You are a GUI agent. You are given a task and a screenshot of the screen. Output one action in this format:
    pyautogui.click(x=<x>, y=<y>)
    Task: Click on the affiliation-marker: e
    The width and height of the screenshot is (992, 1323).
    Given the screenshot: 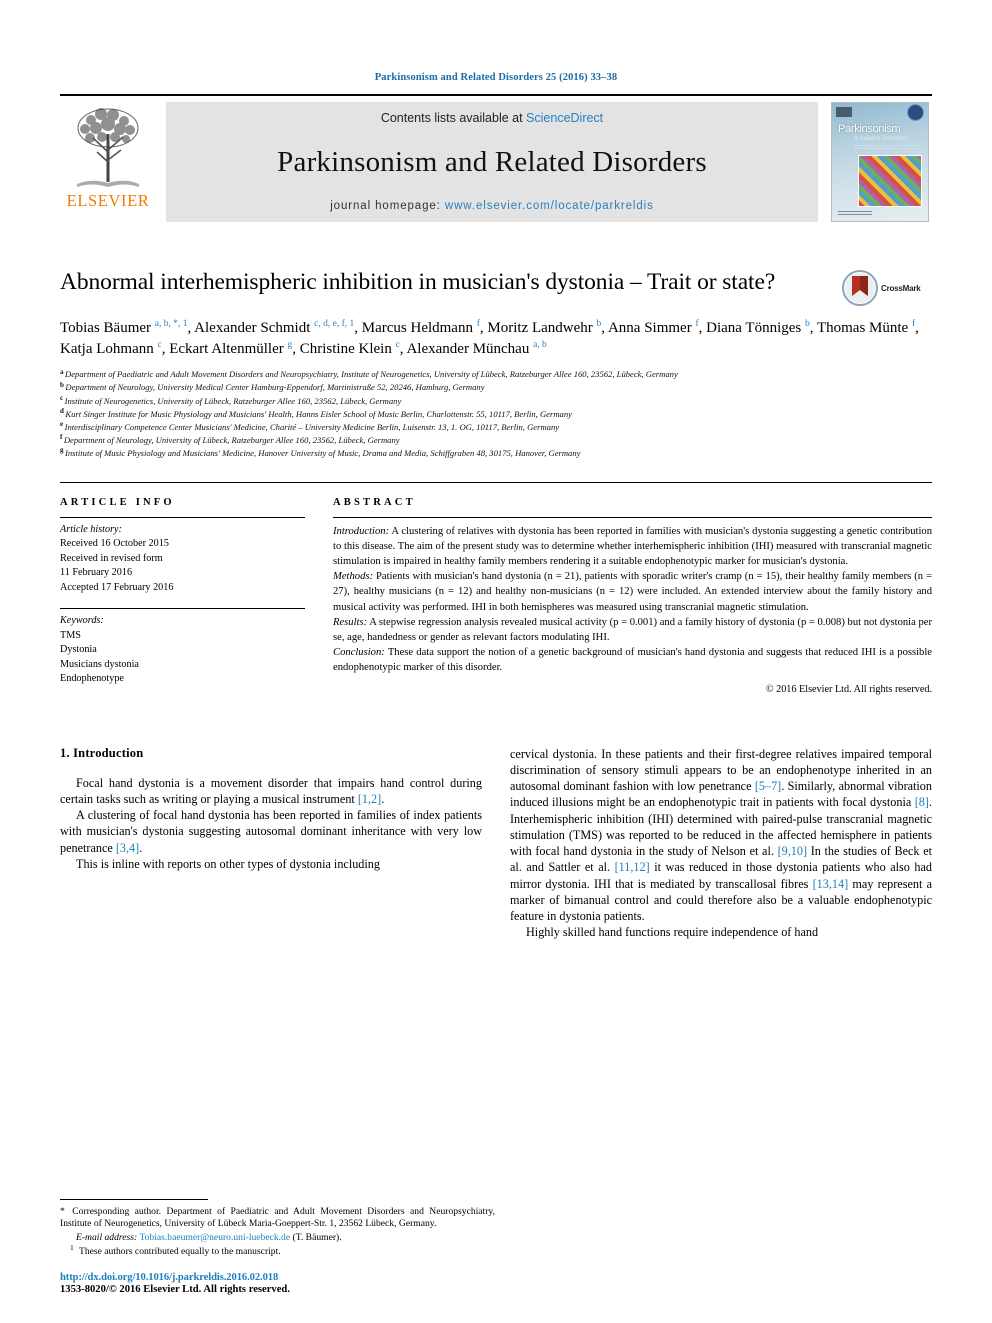 What is the action you would take?
    pyautogui.click(x=62, y=423)
    